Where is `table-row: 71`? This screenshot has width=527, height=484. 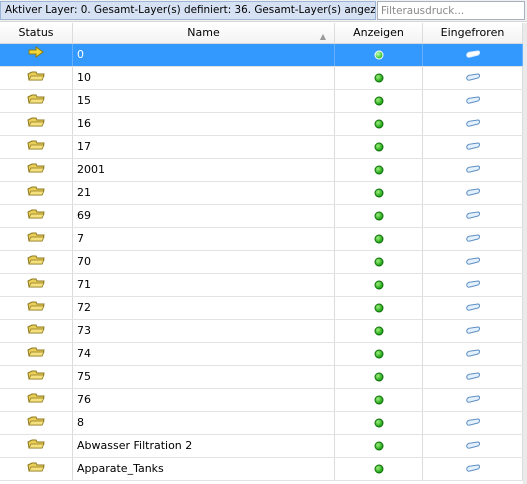
table-row: 71 is located at coordinates (263, 285).